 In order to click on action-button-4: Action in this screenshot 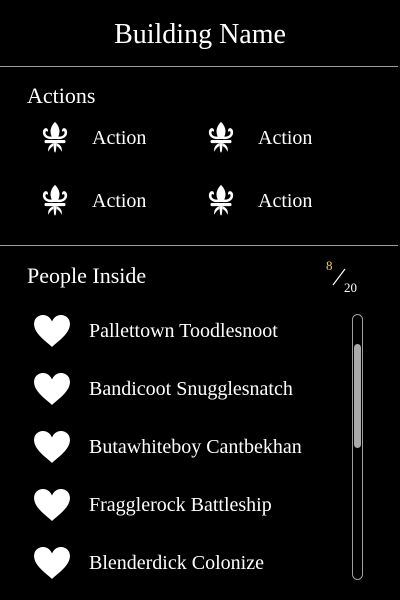, I will do `click(276, 203)`.